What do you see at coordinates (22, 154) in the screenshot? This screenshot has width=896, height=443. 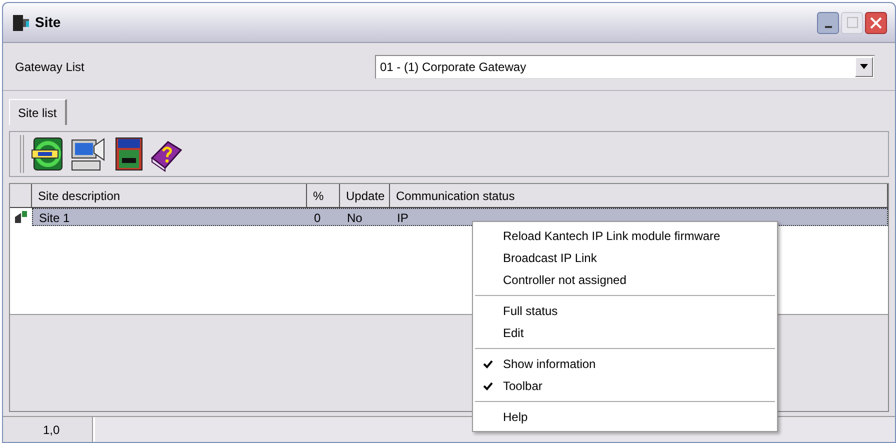 I see `toolbar-grip` at bounding box center [22, 154].